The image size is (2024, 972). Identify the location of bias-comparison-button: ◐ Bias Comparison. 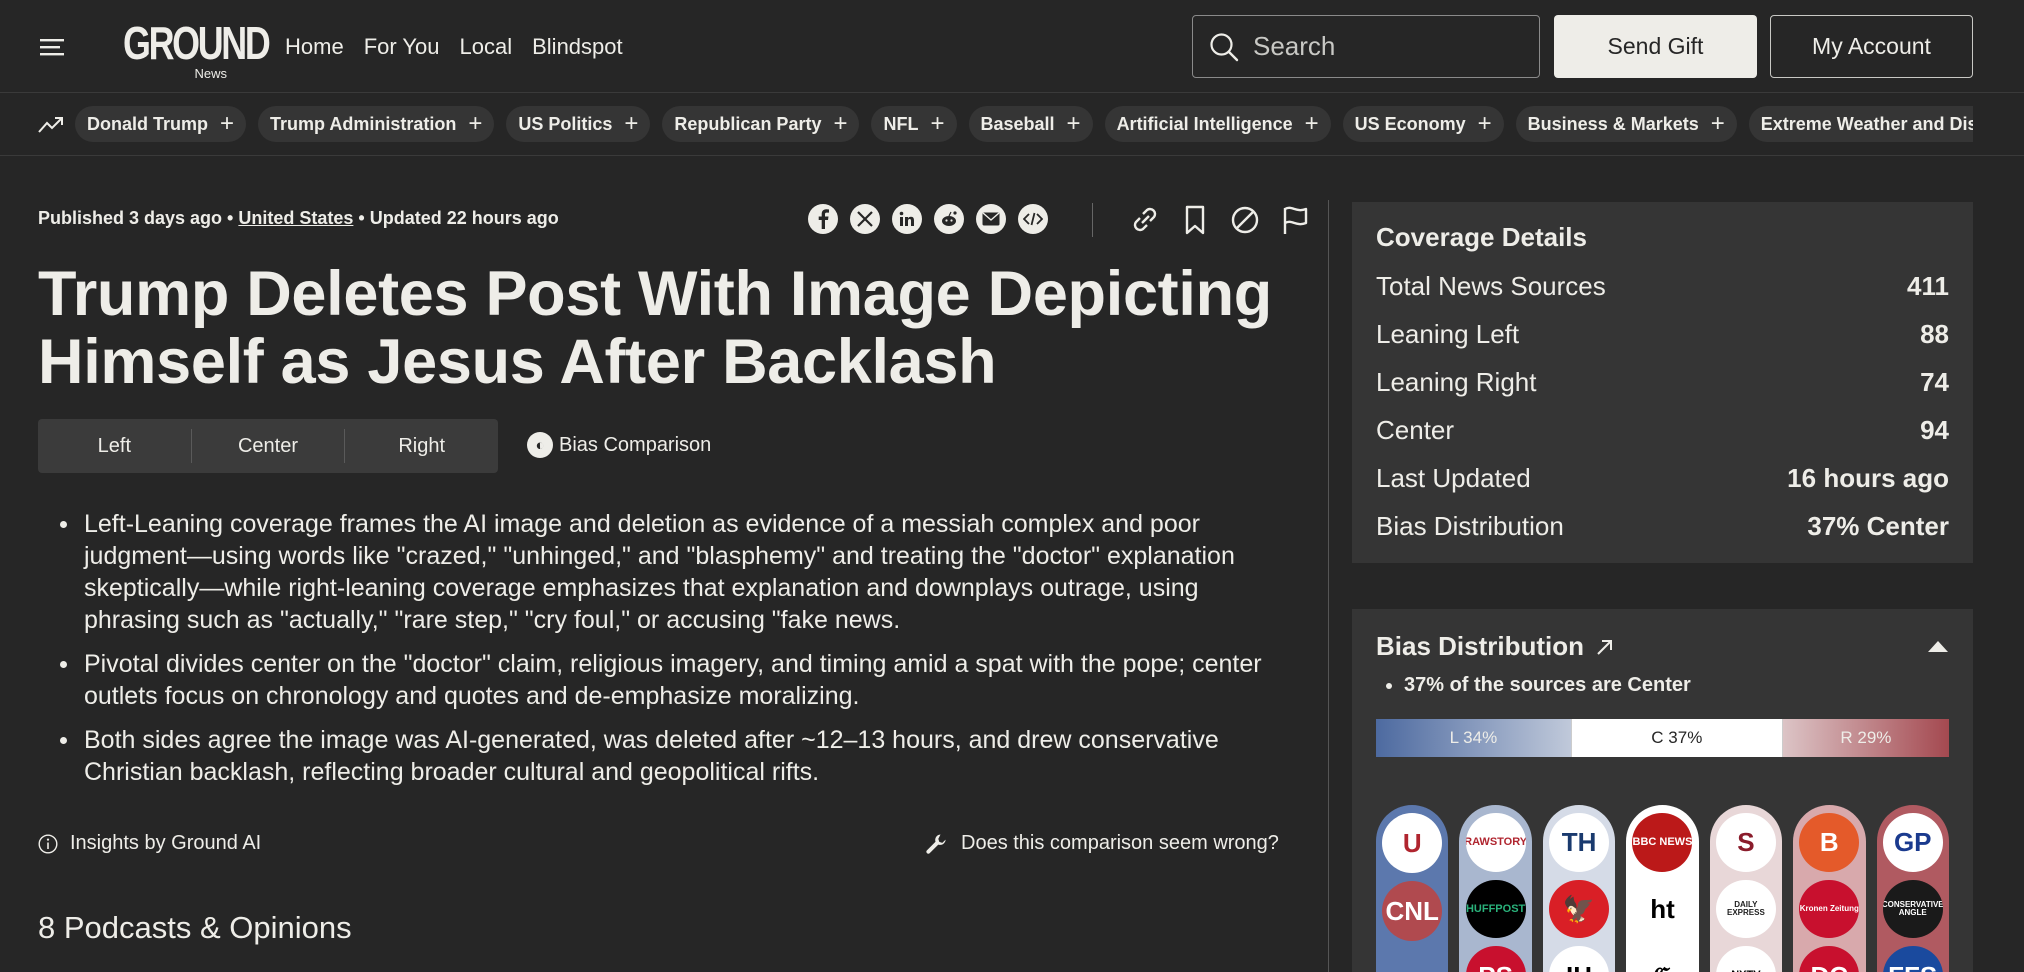
(619, 445).